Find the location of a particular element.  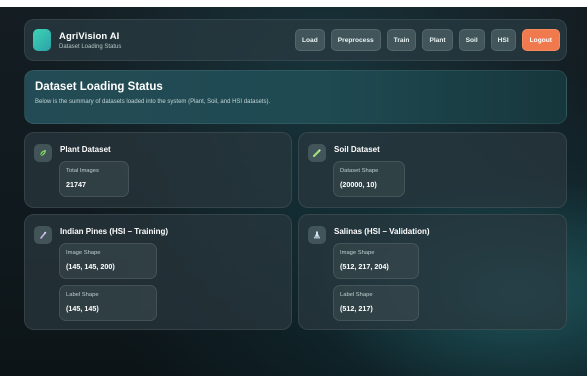

stat-label: Dataset Shape is located at coordinates (359, 171).